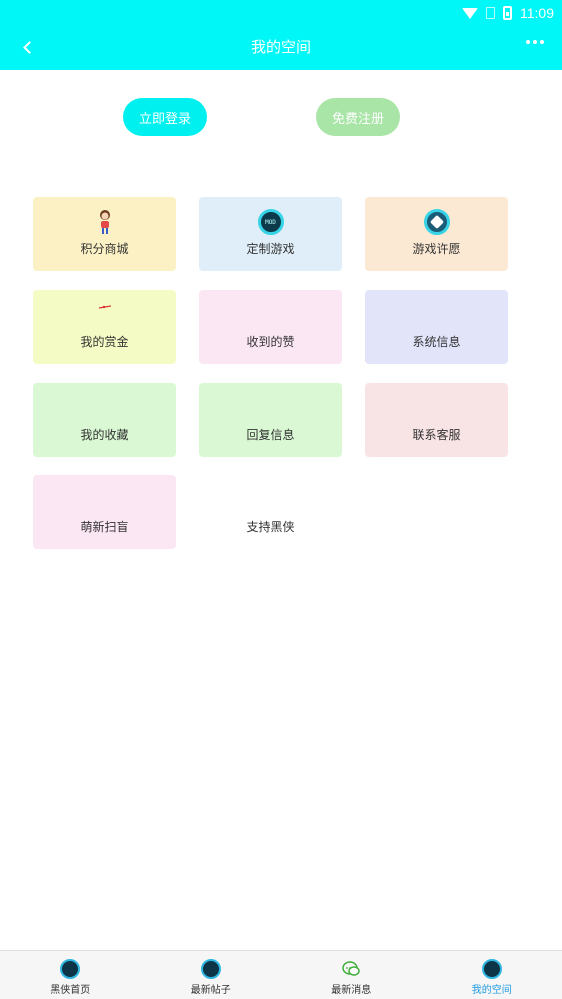 The image size is (562, 999). Describe the element at coordinates (351, 968) in the screenshot. I see `chat-icon` at that location.